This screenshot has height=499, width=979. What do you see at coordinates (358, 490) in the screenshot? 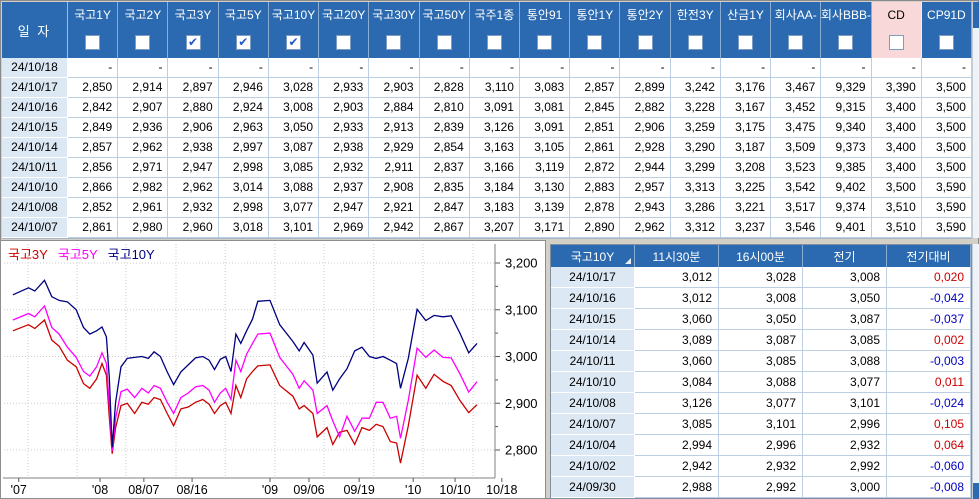
I see `svg-text: 09/19` at bounding box center [358, 490].